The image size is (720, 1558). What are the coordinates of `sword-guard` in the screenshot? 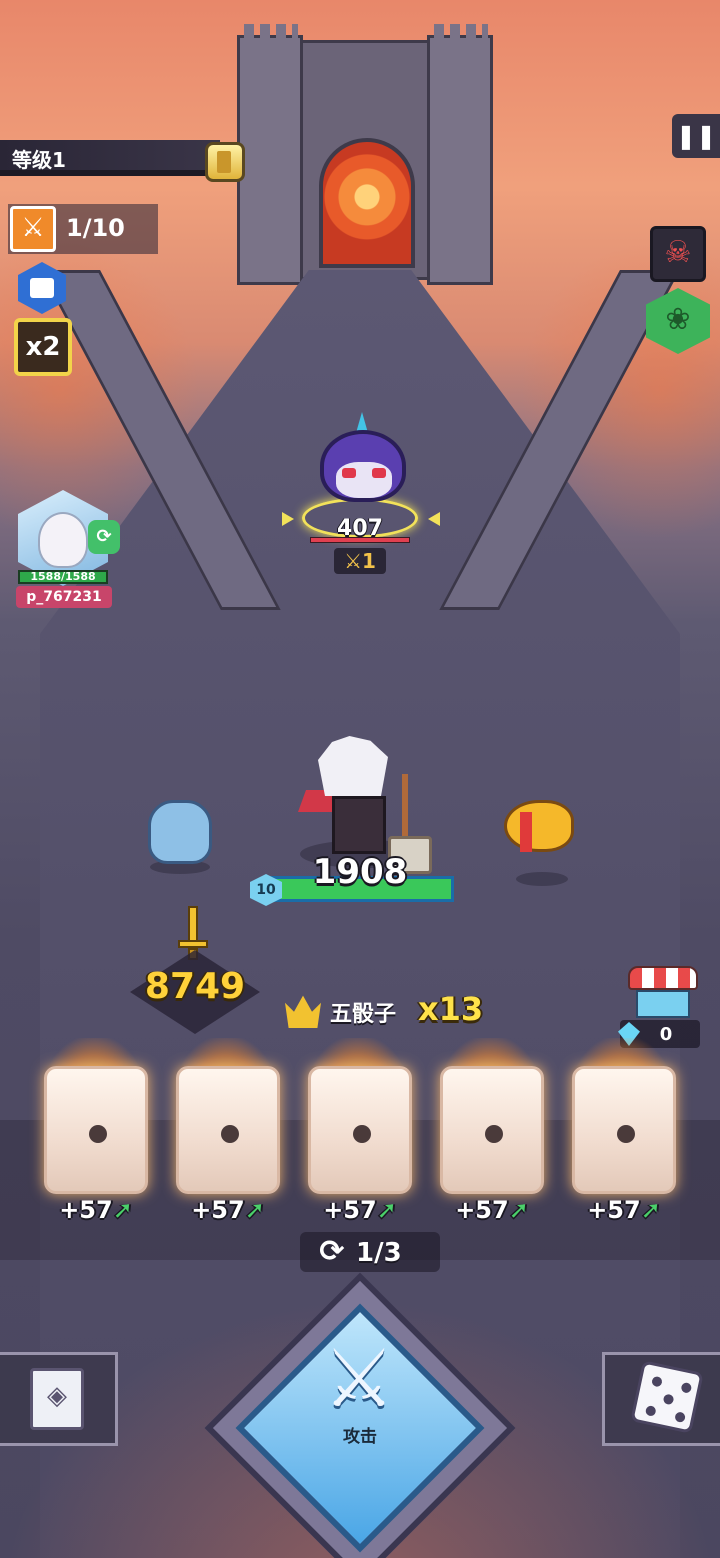 It's located at (193, 944).